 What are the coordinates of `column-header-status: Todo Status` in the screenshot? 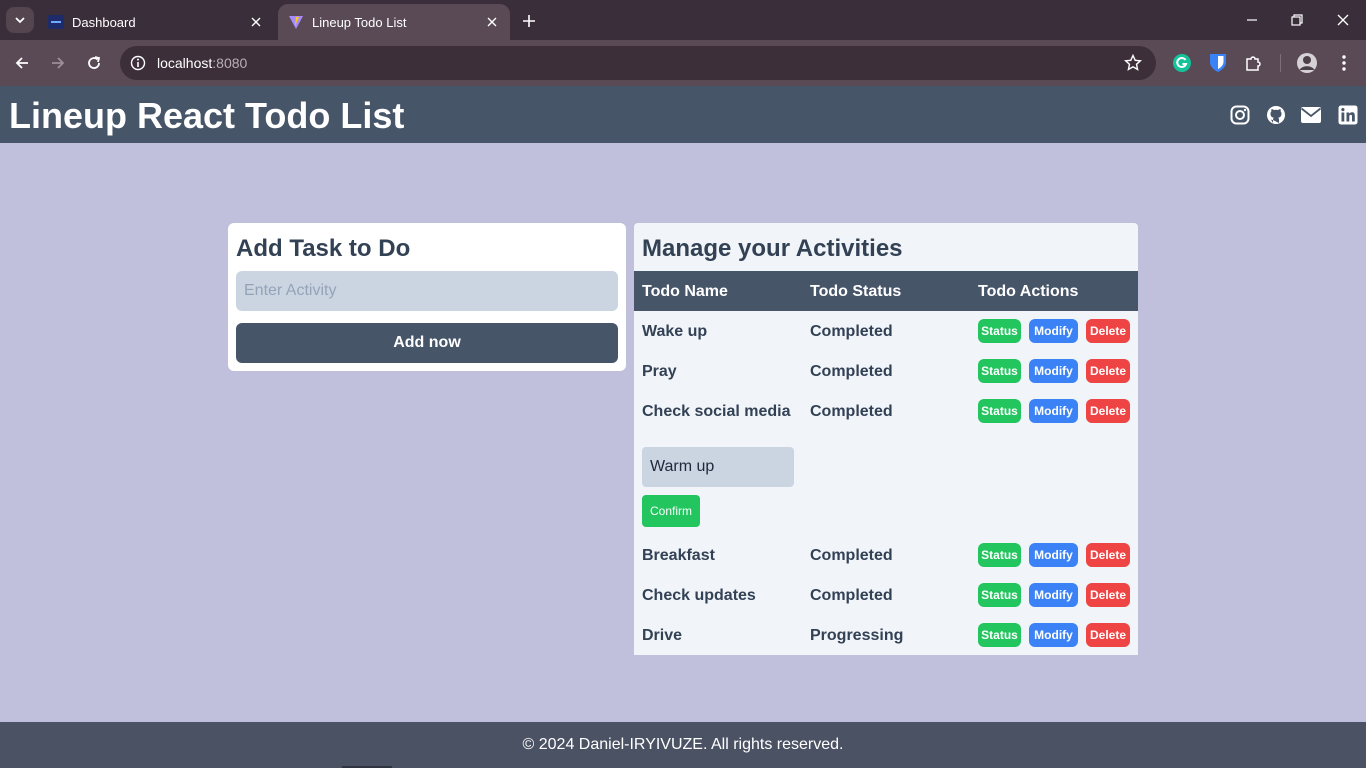 It's located at (856, 291).